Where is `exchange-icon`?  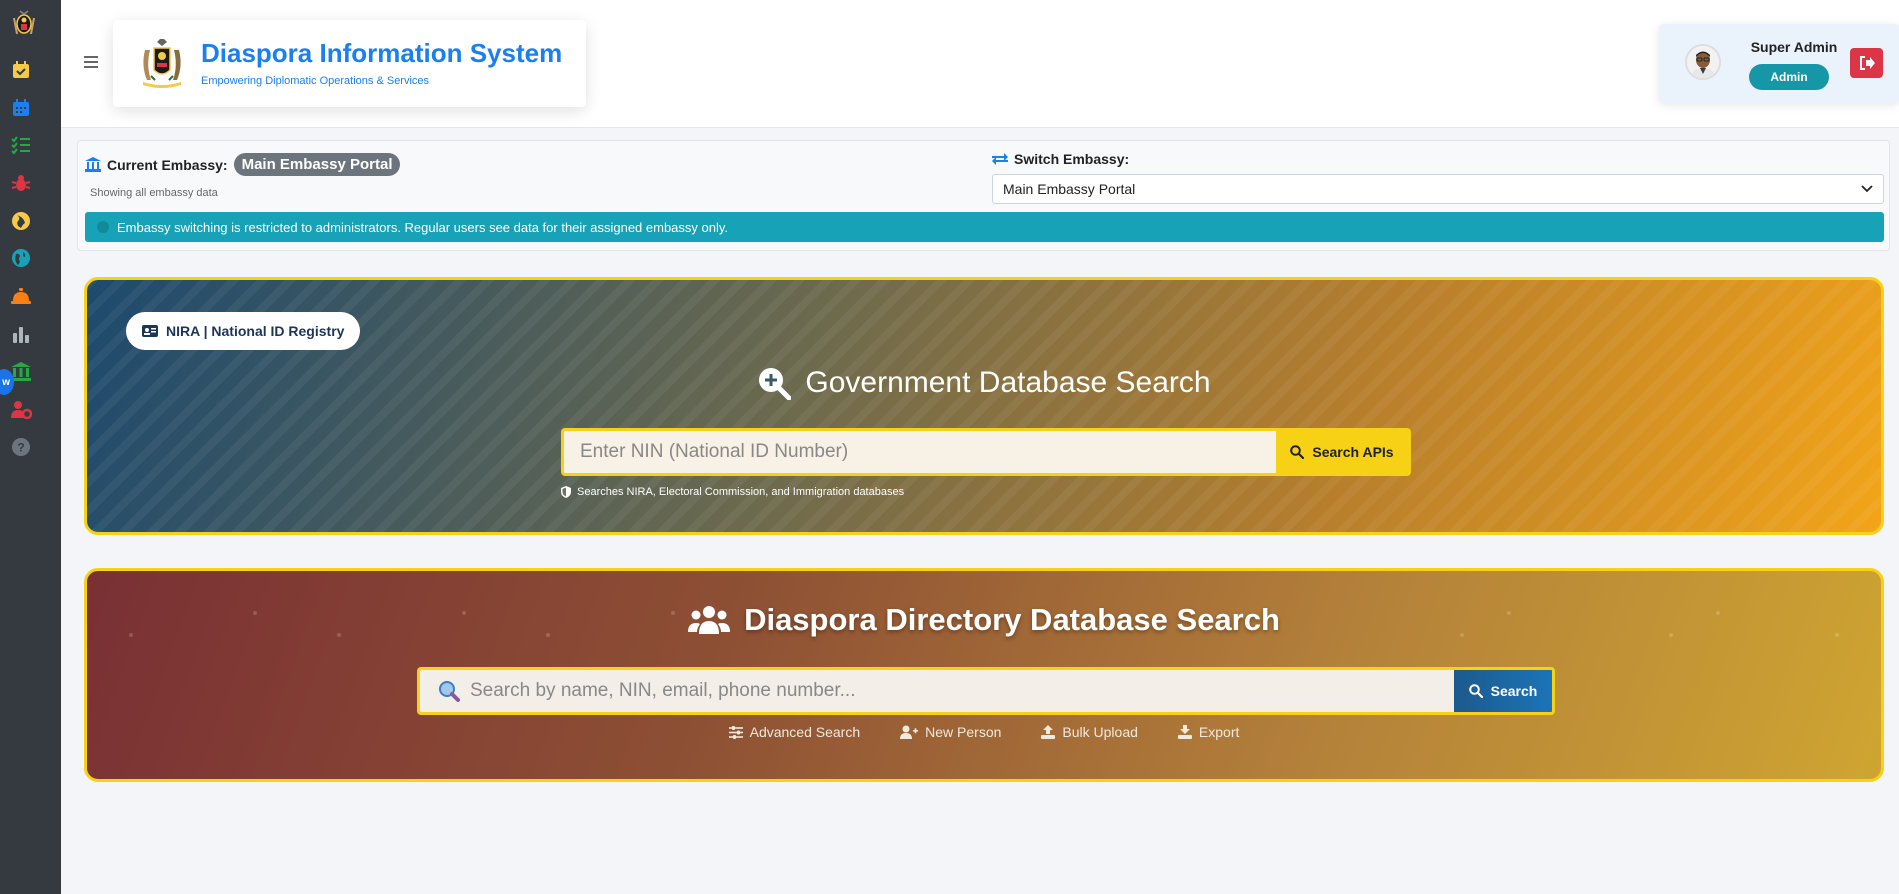 exchange-icon is located at coordinates (1000, 159).